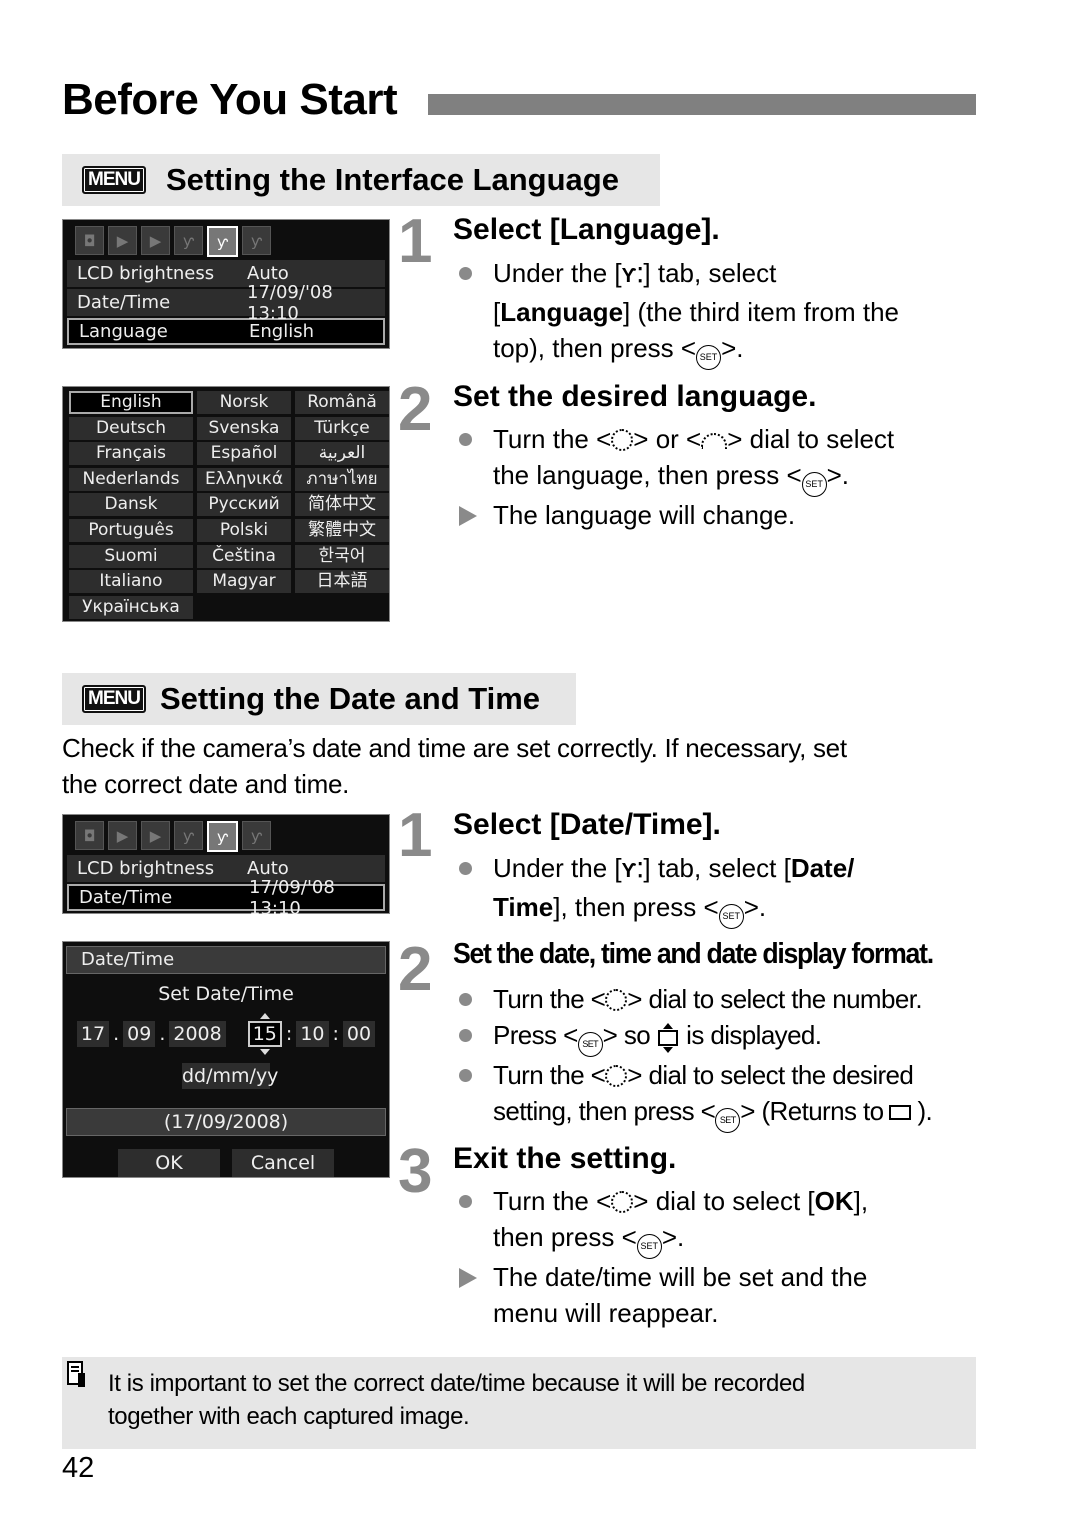 The height and width of the screenshot is (1521, 1080). Describe the element at coordinates (139, 1034) in the screenshot. I see `month-field: 09` at that location.